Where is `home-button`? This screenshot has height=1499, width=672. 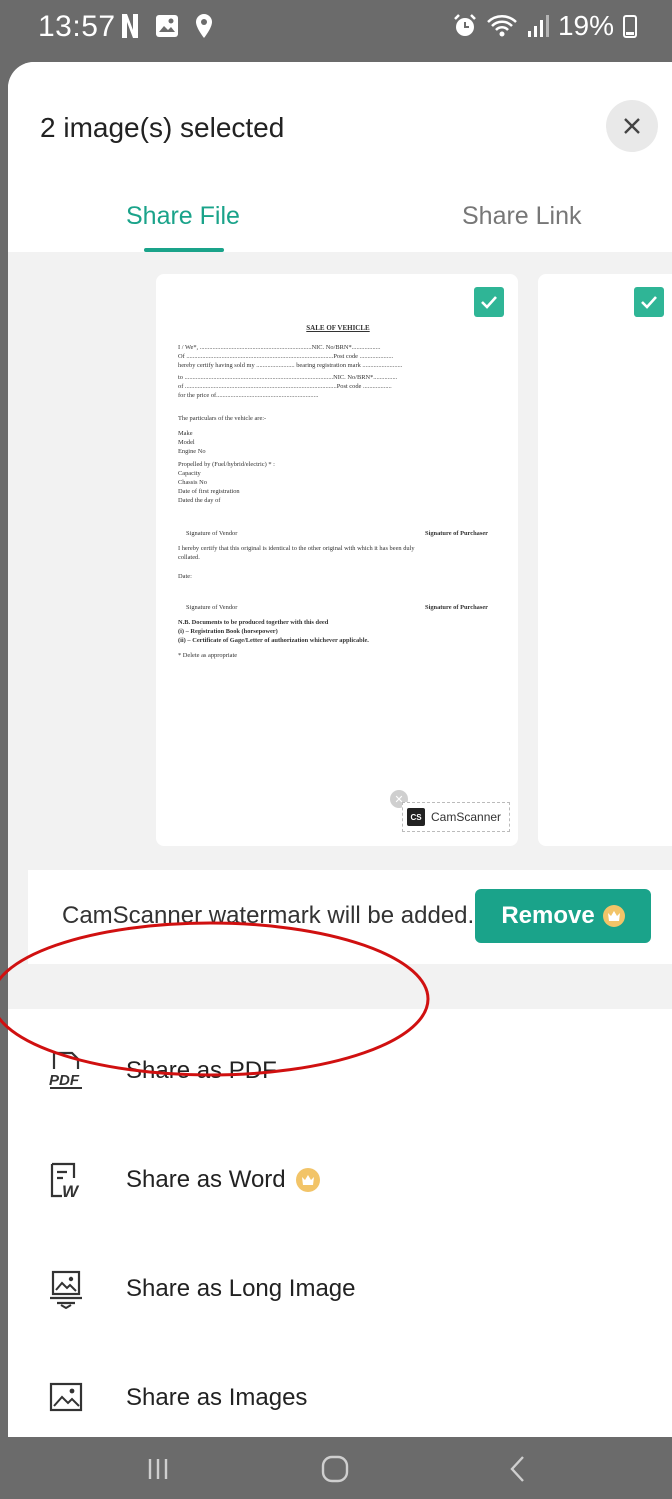 home-button is located at coordinates (335, 1469).